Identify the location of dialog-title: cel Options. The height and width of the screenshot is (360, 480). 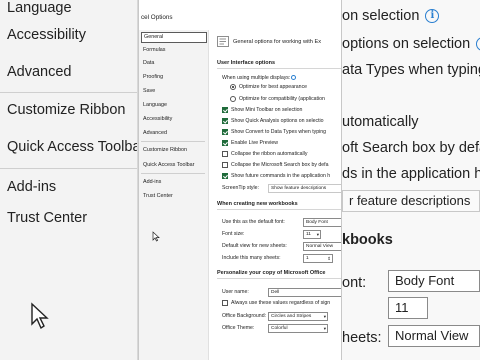
(157, 17).